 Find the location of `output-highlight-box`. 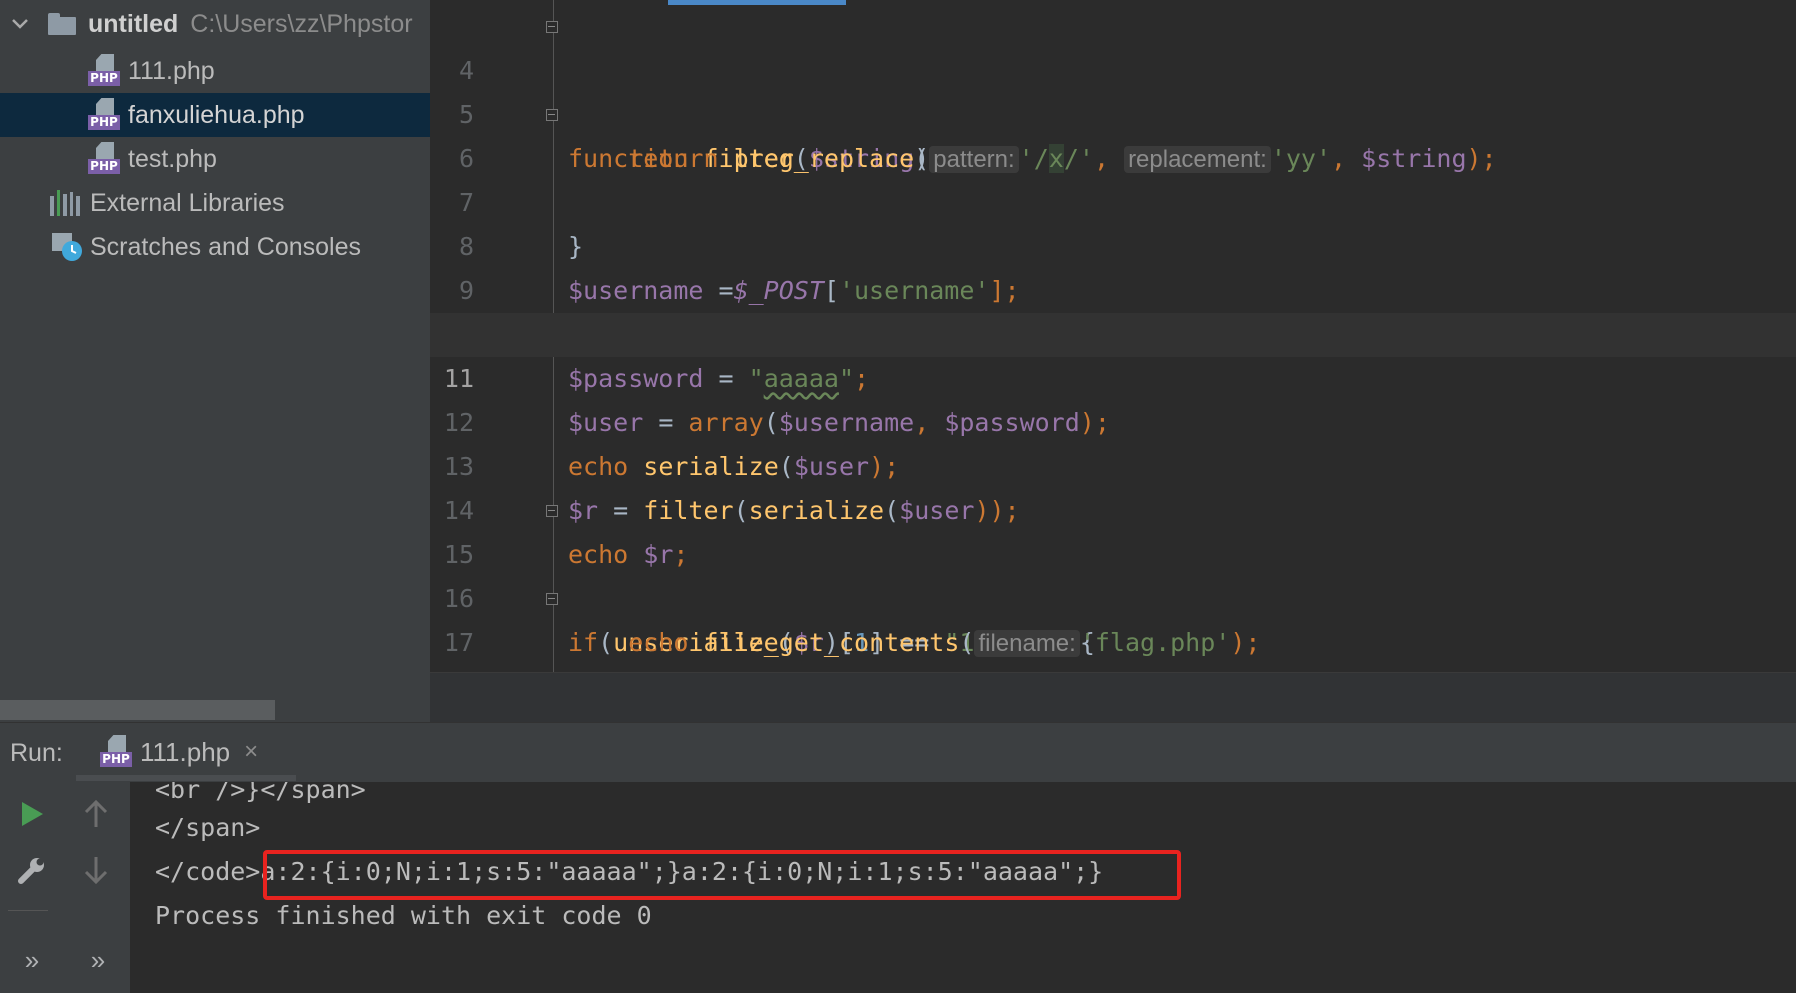

output-highlight-box is located at coordinates (722, 875).